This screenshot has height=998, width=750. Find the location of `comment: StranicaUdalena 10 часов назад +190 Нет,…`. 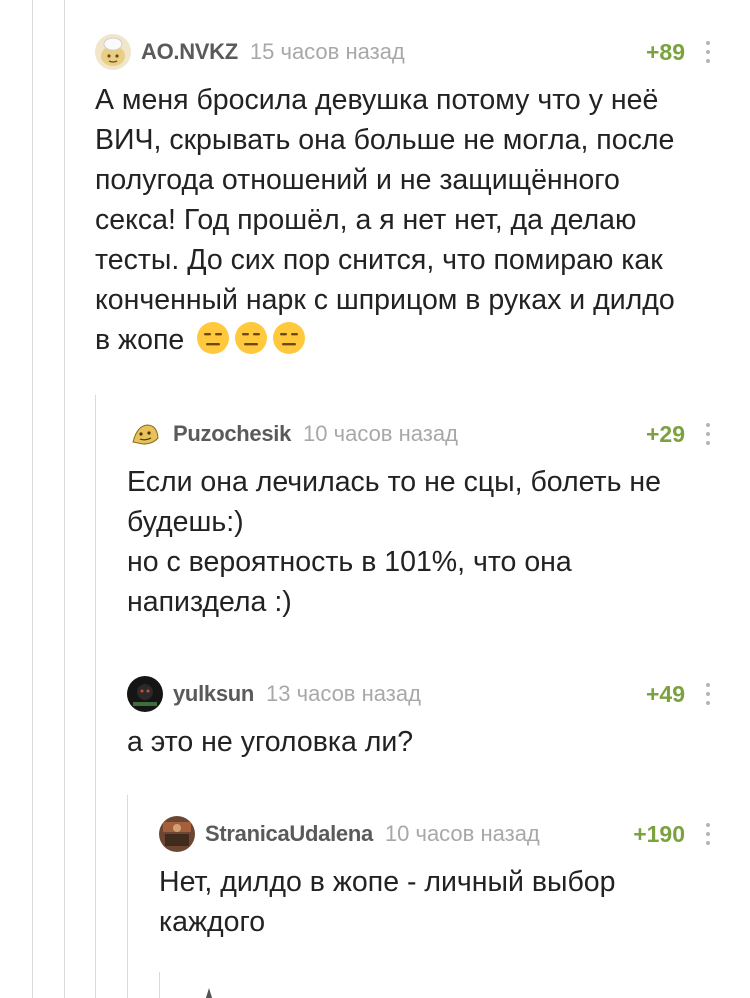

comment: StranicaUdalena 10 часов назад +190 Нет,… is located at coordinates (442, 878).